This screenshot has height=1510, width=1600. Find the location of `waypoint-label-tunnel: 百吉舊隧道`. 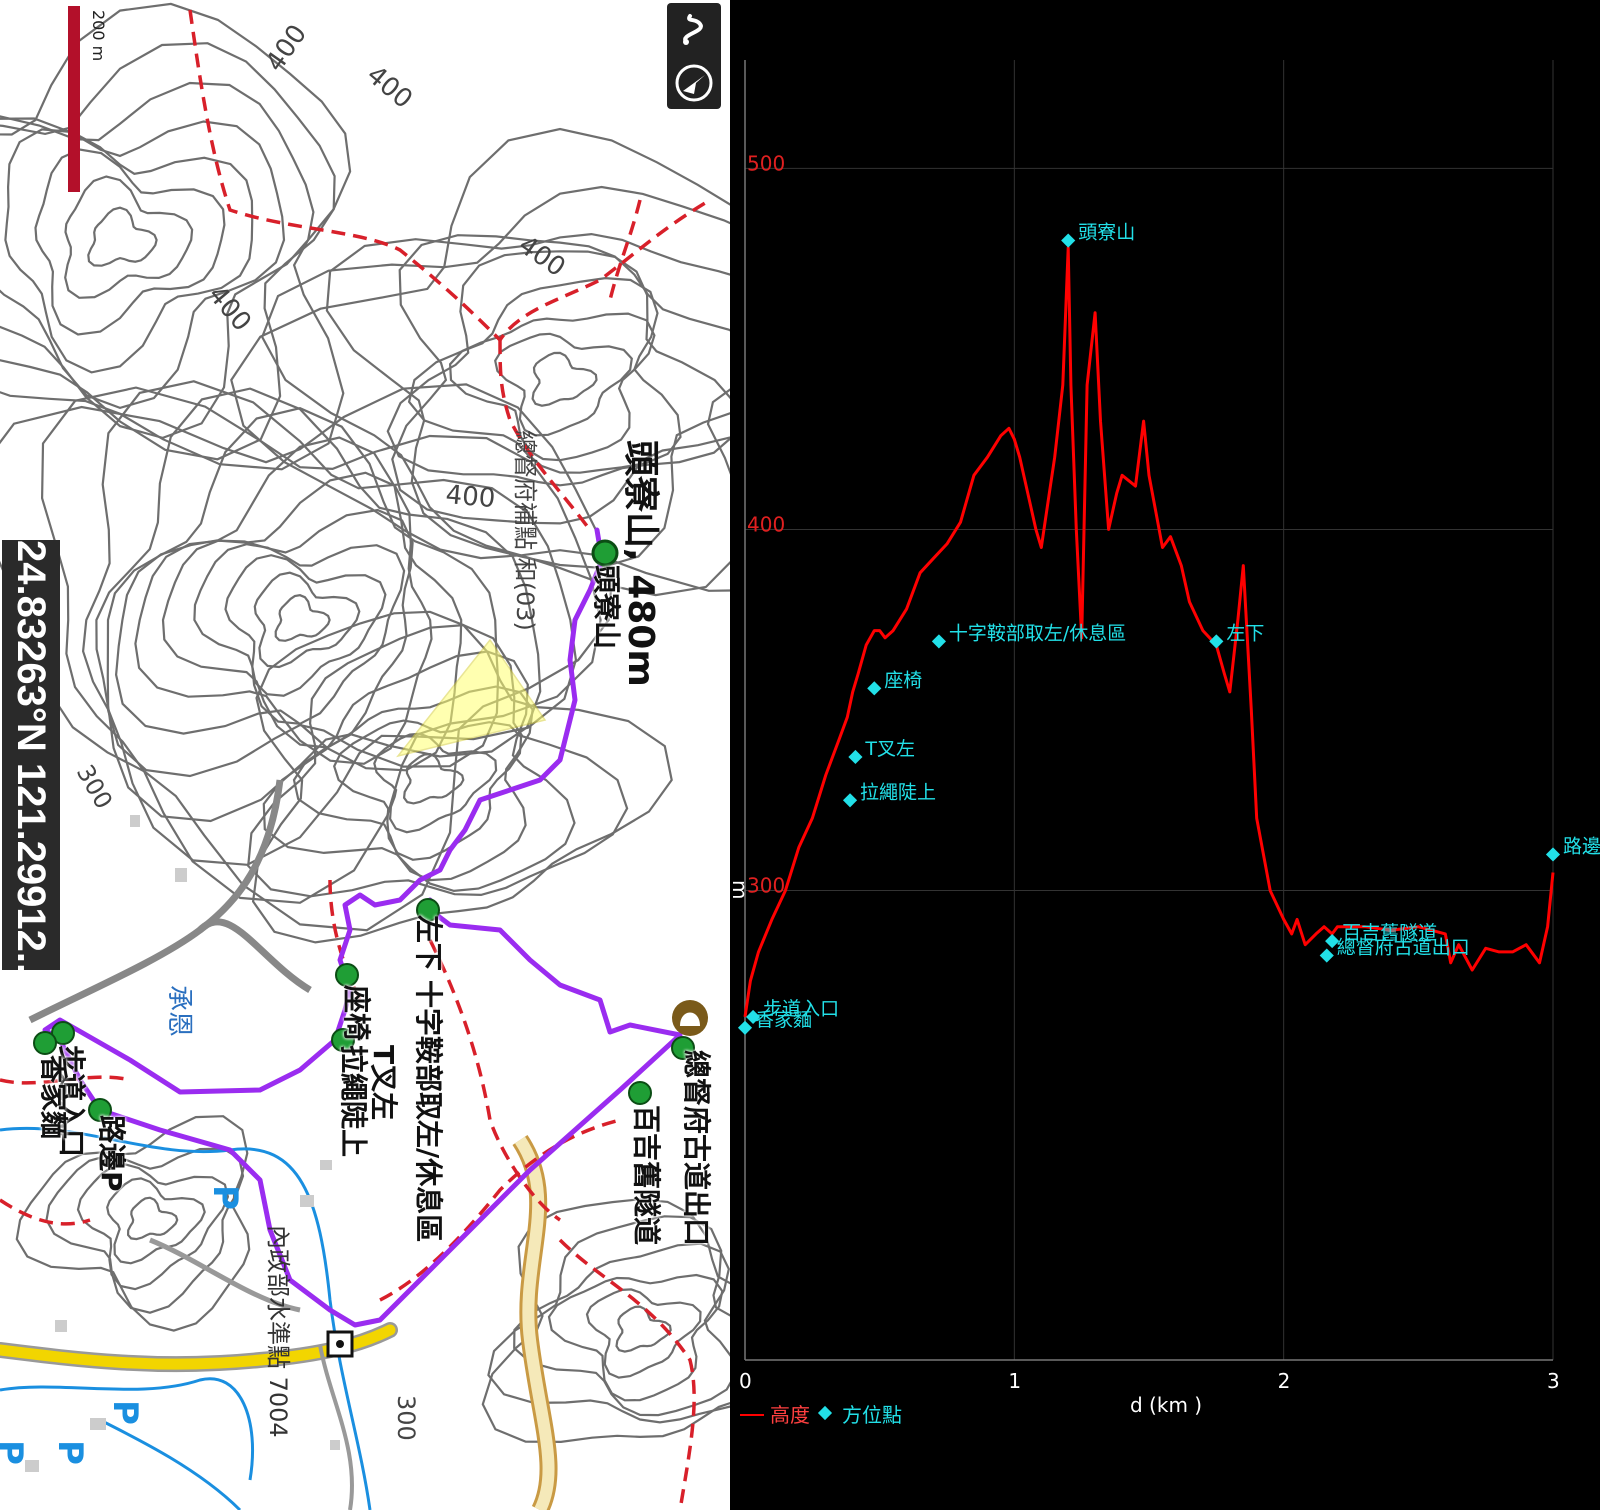

waypoint-label-tunnel: 百吉舊隧道 is located at coordinates (646, 1175).